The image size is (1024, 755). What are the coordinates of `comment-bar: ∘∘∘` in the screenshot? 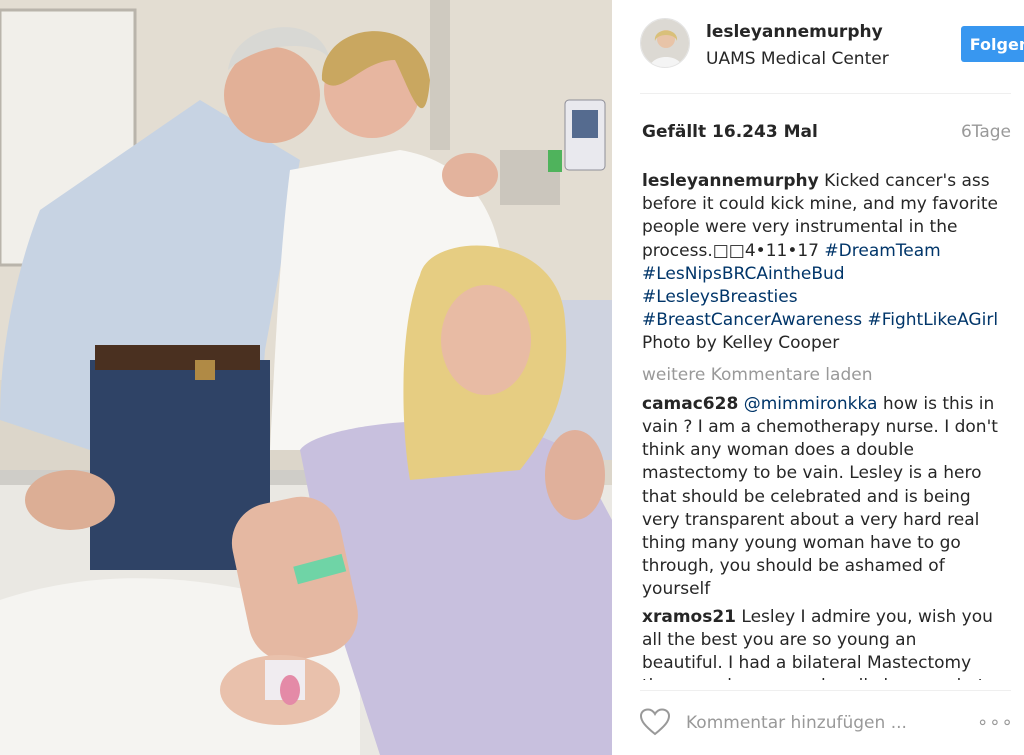 It's located at (826, 724).